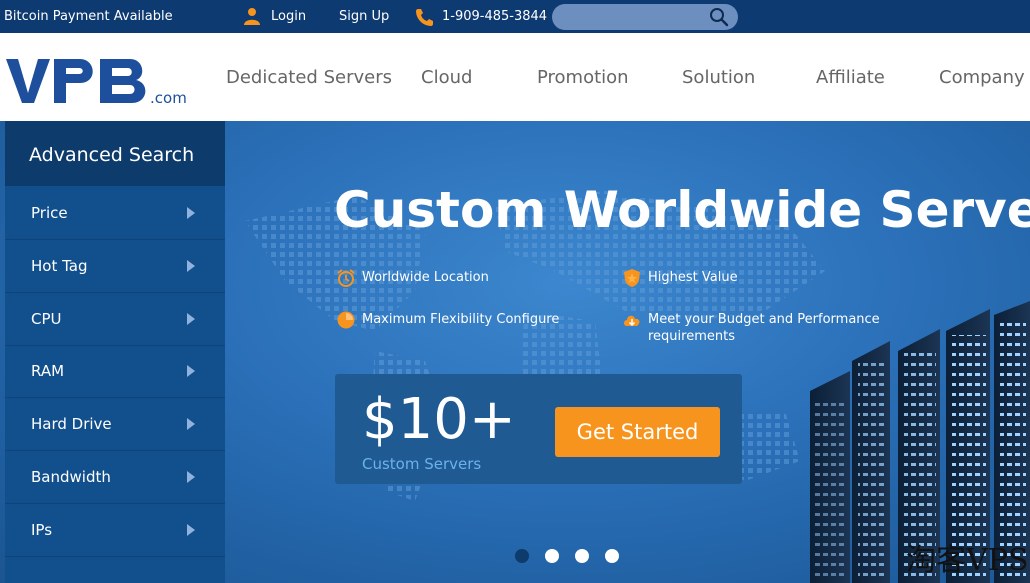  I want to click on phone-icon, so click(424, 17).